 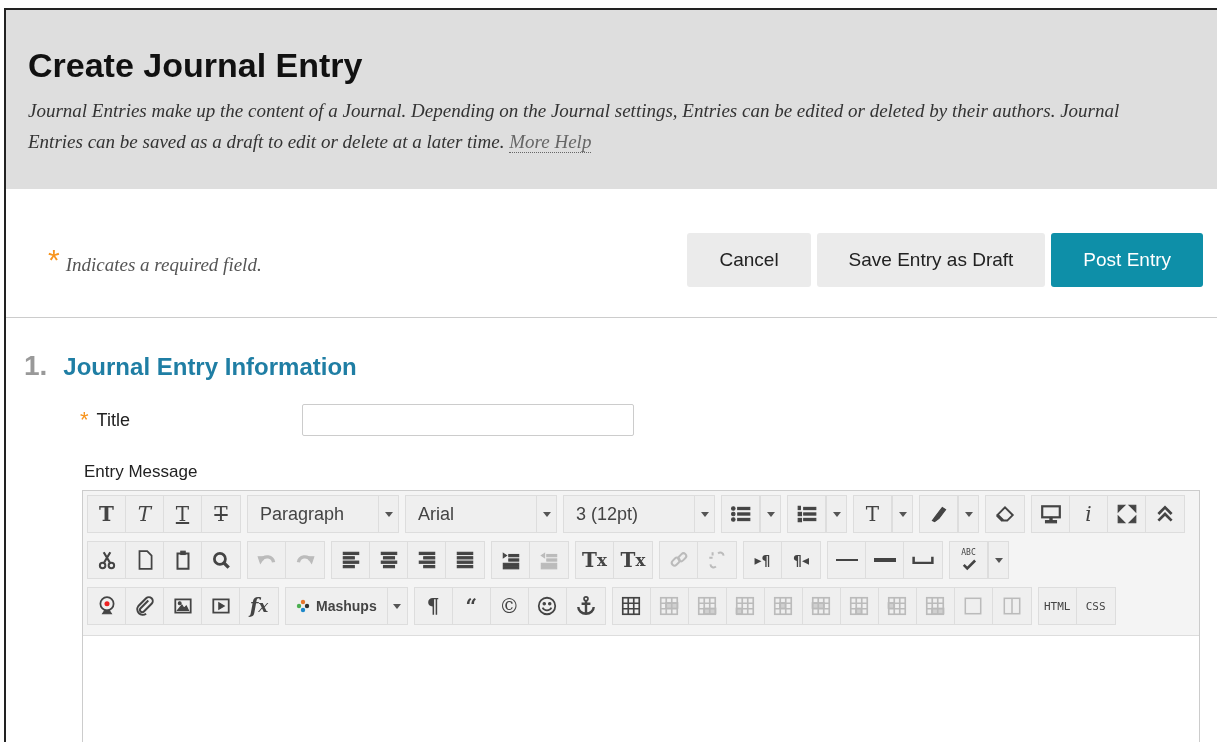 What do you see at coordinates (931, 260) in the screenshot?
I see `action-button: Save Entry as Draft` at bounding box center [931, 260].